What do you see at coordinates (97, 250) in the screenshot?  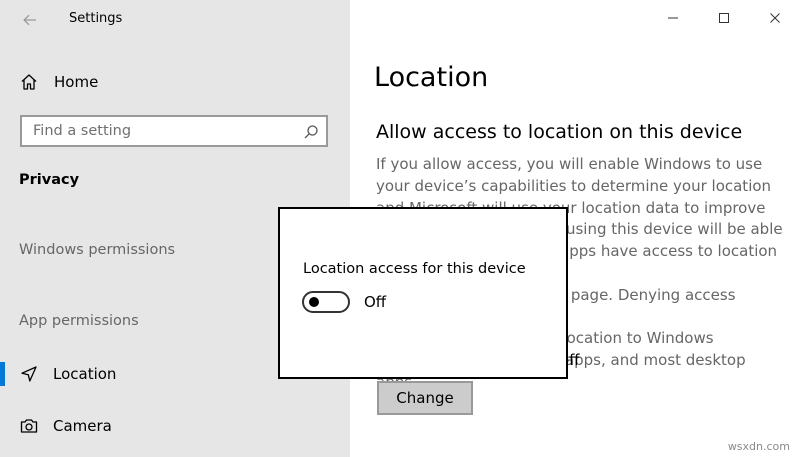 I see `group-heading-windows-permissions: Windows permissions` at bounding box center [97, 250].